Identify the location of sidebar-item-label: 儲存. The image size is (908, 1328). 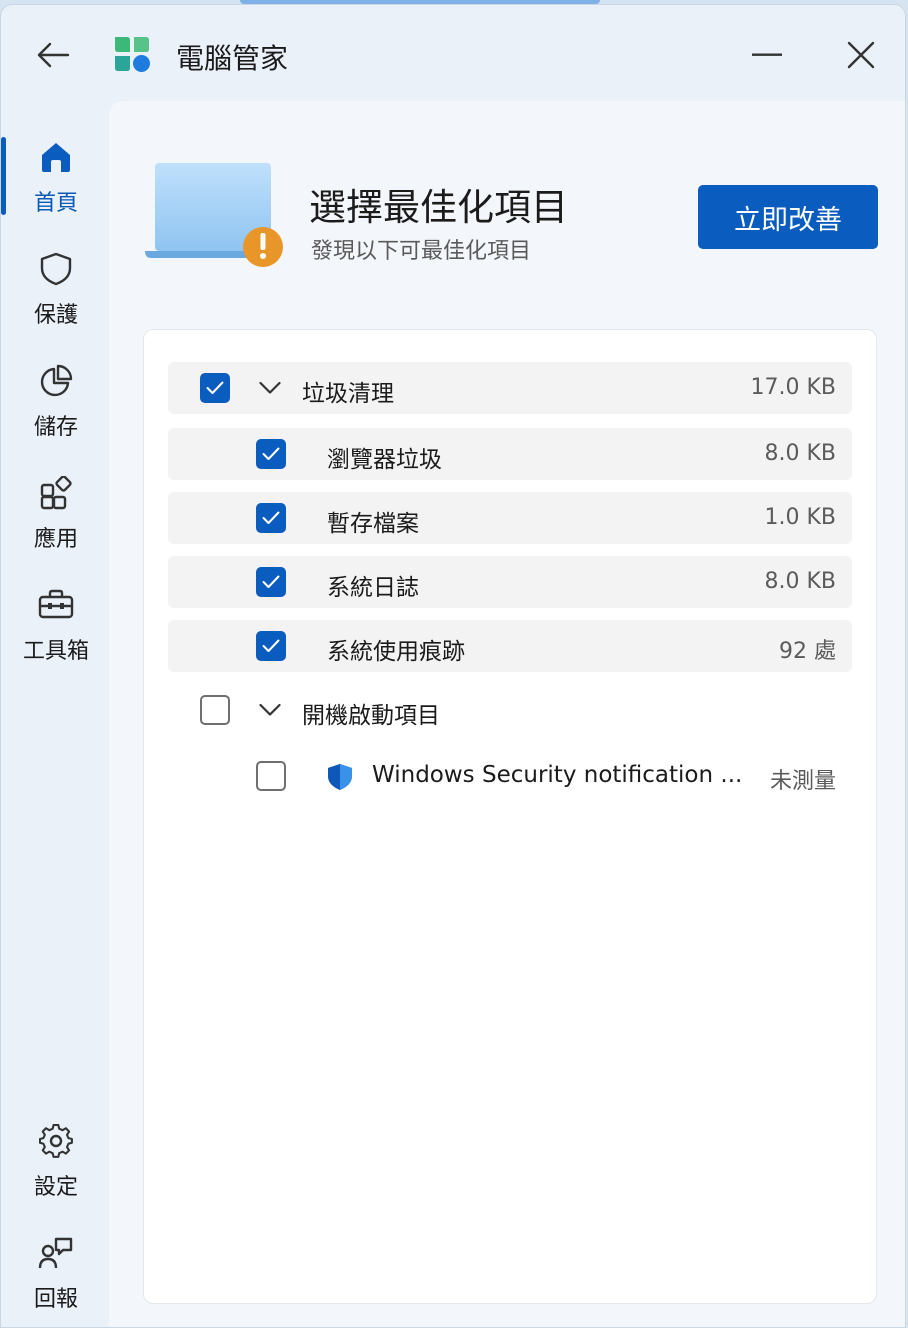
(55, 427).